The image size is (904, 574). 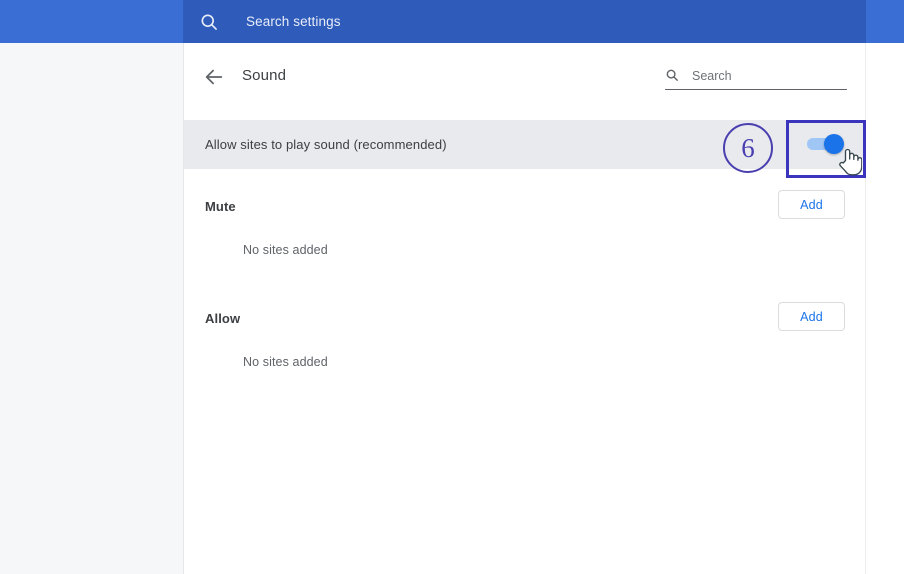 What do you see at coordinates (811, 204) in the screenshot?
I see `mute-add-button: Add` at bounding box center [811, 204].